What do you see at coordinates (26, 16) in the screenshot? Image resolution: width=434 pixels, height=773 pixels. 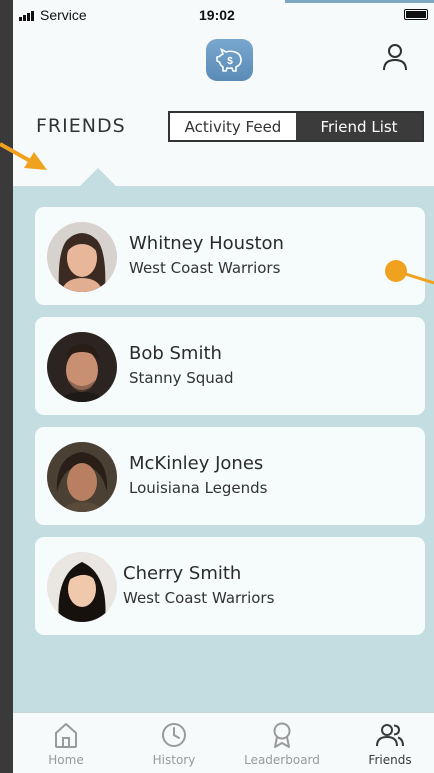 I see `signal-icon` at bounding box center [26, 16].